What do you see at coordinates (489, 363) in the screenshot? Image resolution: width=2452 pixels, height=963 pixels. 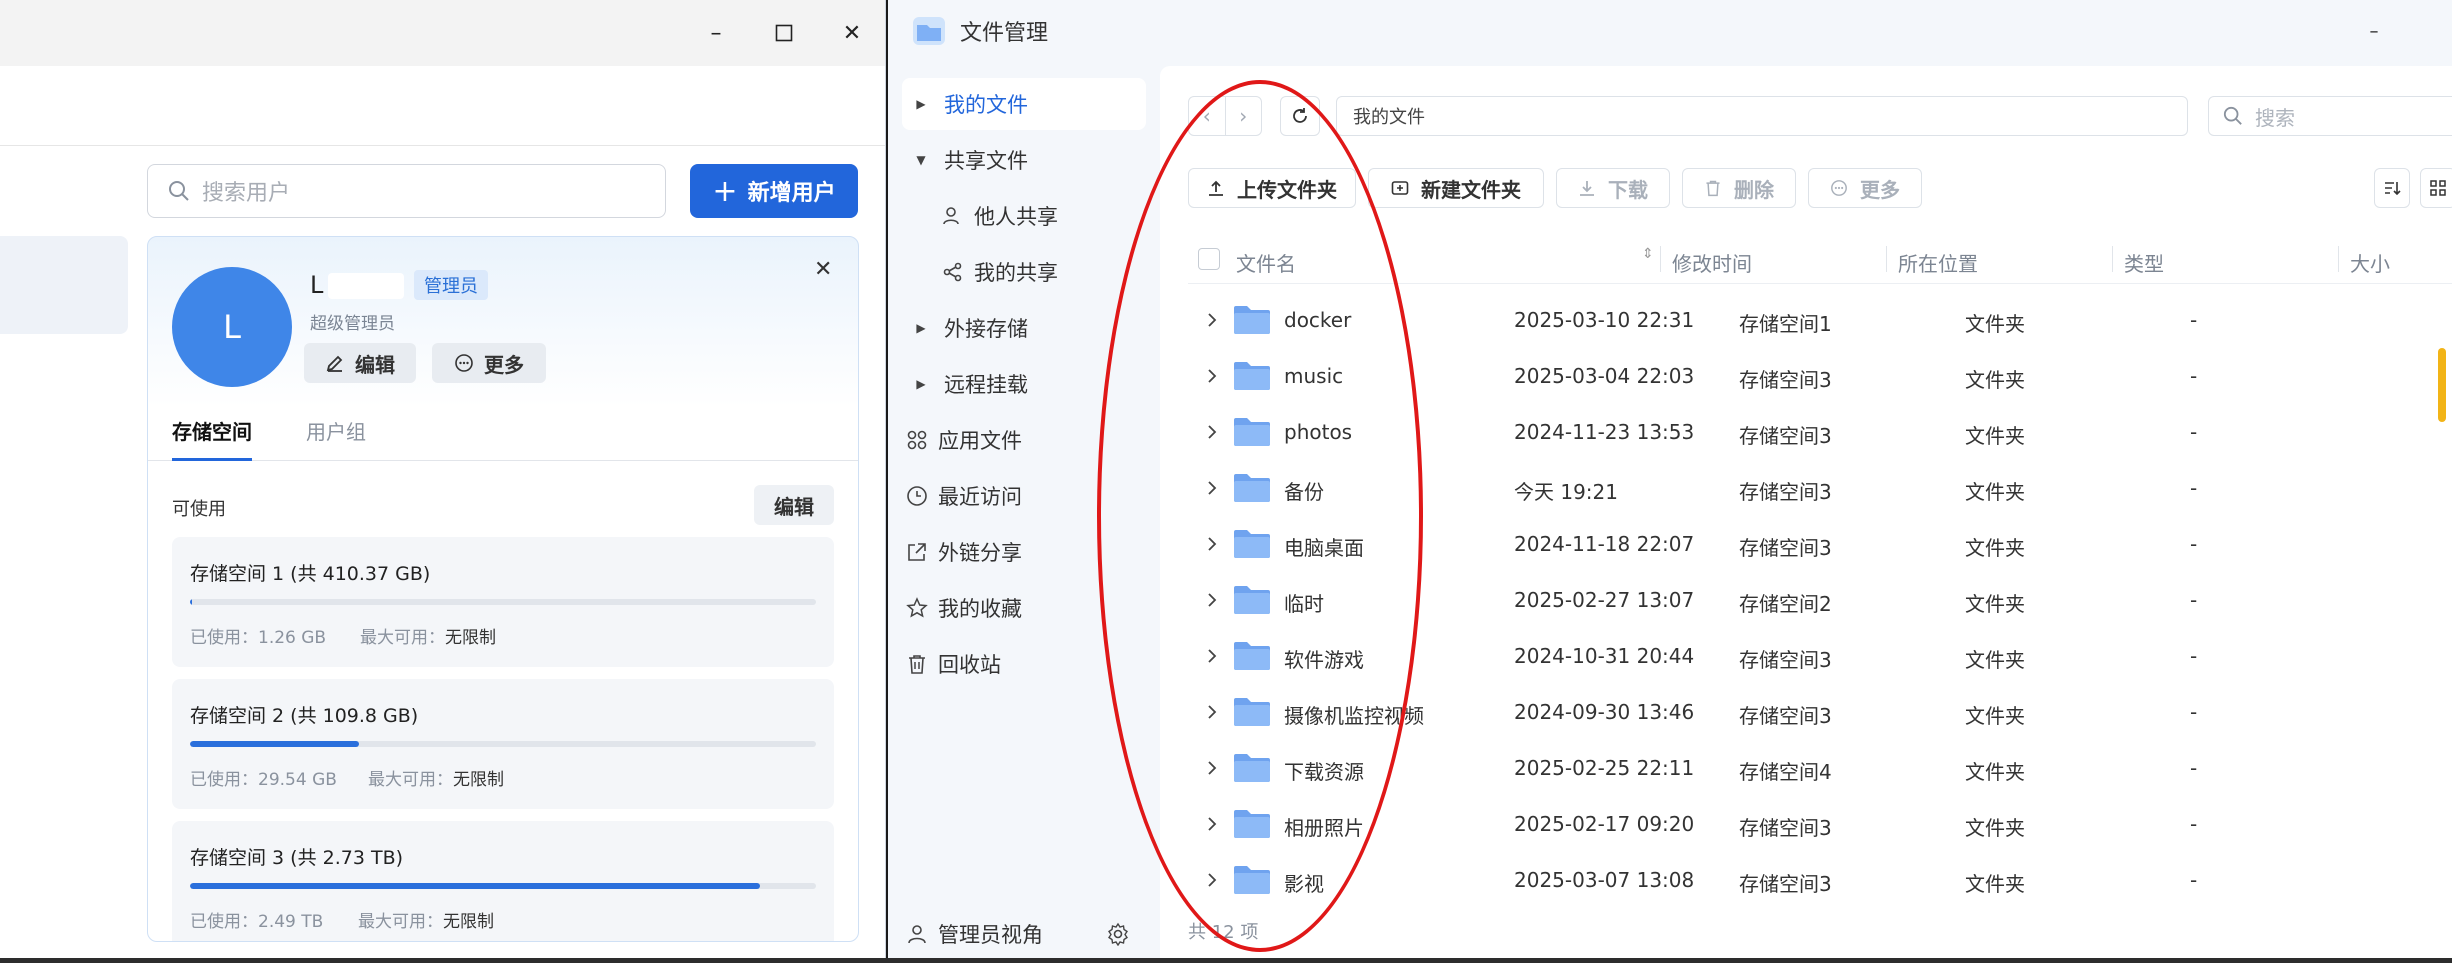 I see `more-user-button: 更多` at bounding box center [489, 363].